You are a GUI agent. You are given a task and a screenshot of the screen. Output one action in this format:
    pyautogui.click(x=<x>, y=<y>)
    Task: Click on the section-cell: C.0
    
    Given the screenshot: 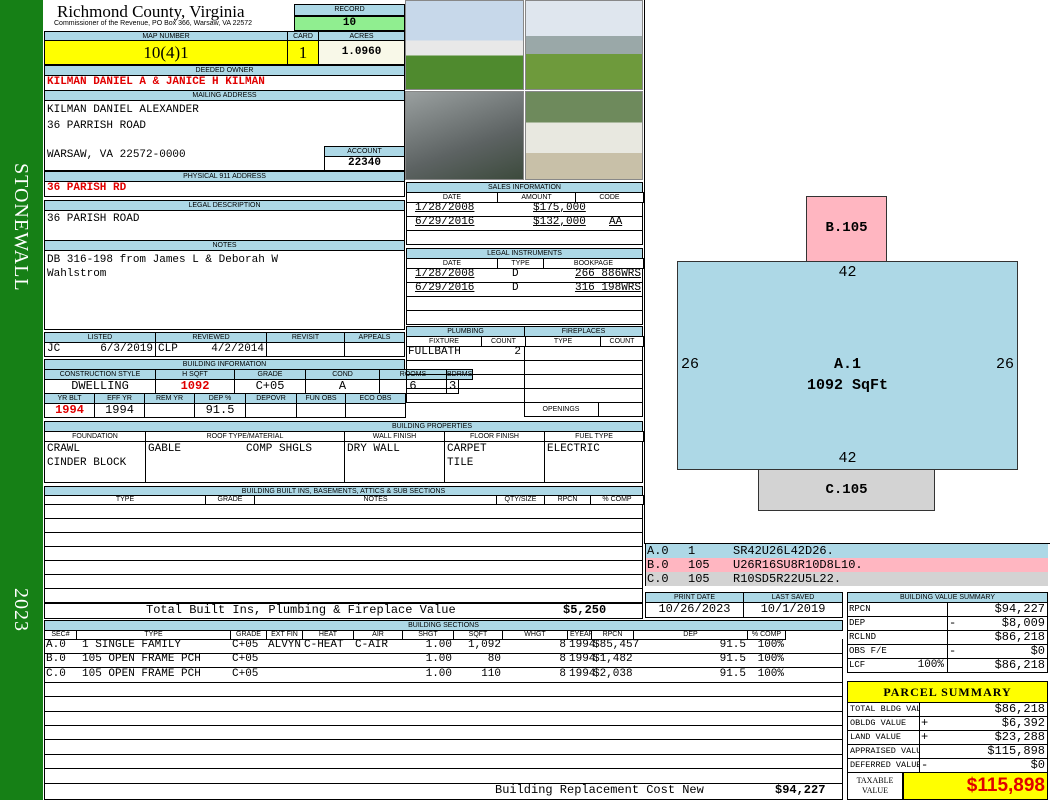 What is the action you would take?
    pyautogui.click(x=56, y=673)
    